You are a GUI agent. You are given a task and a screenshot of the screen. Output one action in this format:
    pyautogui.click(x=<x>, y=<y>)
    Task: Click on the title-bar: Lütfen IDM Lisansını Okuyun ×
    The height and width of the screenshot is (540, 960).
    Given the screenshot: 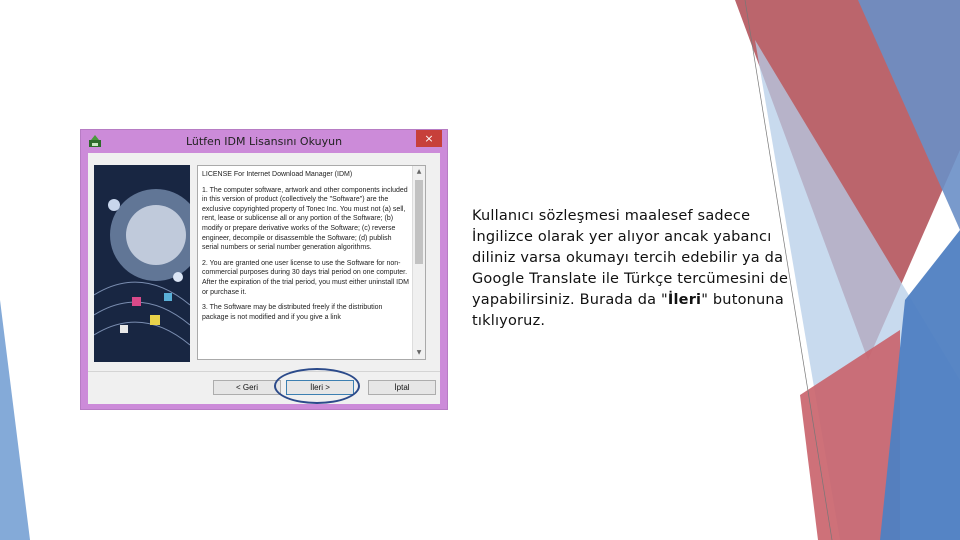 What is the action you would take?
    pyautogui.click(x=264, y=141)
    